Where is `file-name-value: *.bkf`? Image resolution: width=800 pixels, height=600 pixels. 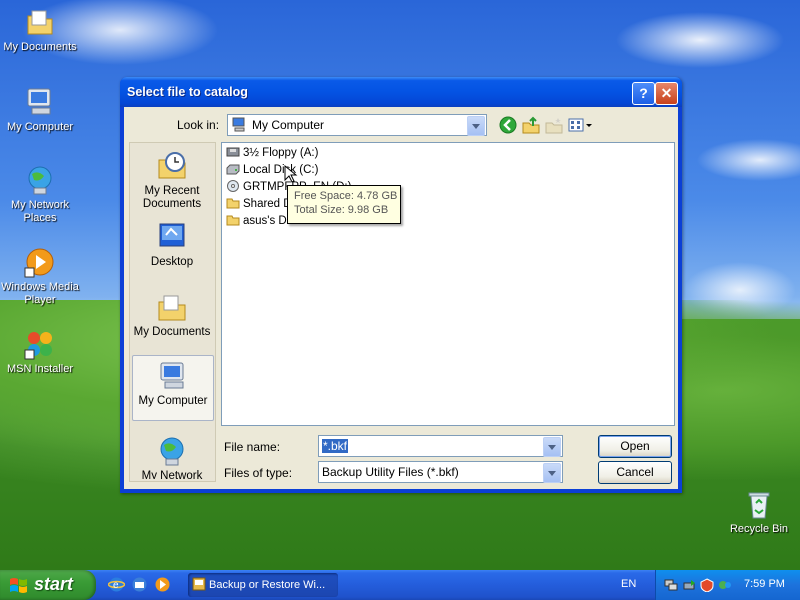 file-name-value: *.bkf is located at coordinates (335, 446).